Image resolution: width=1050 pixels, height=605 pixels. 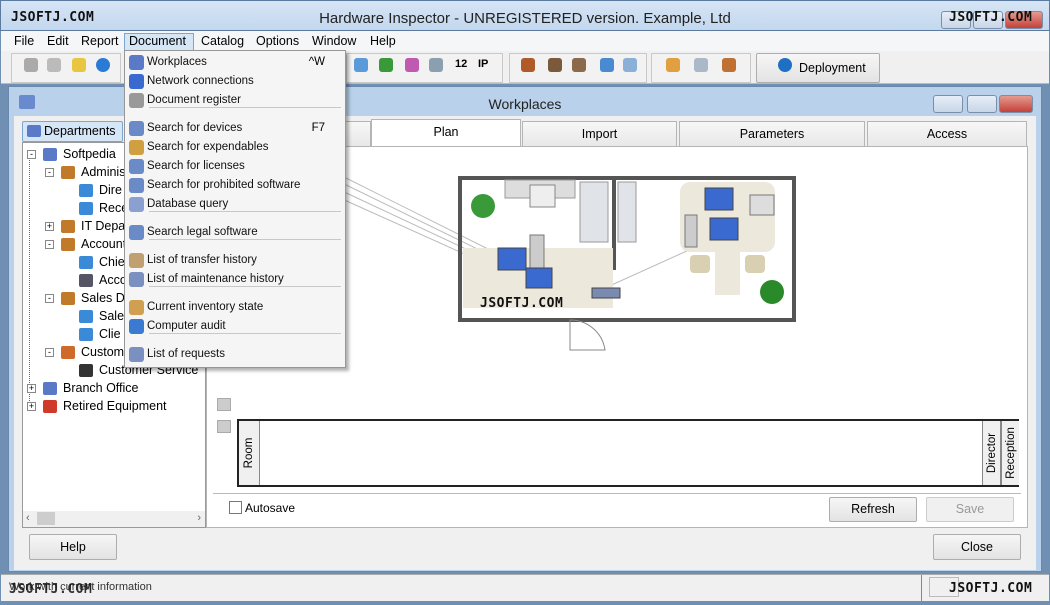 I want to click on tree-item: Custom, so click(x=102, y=352).